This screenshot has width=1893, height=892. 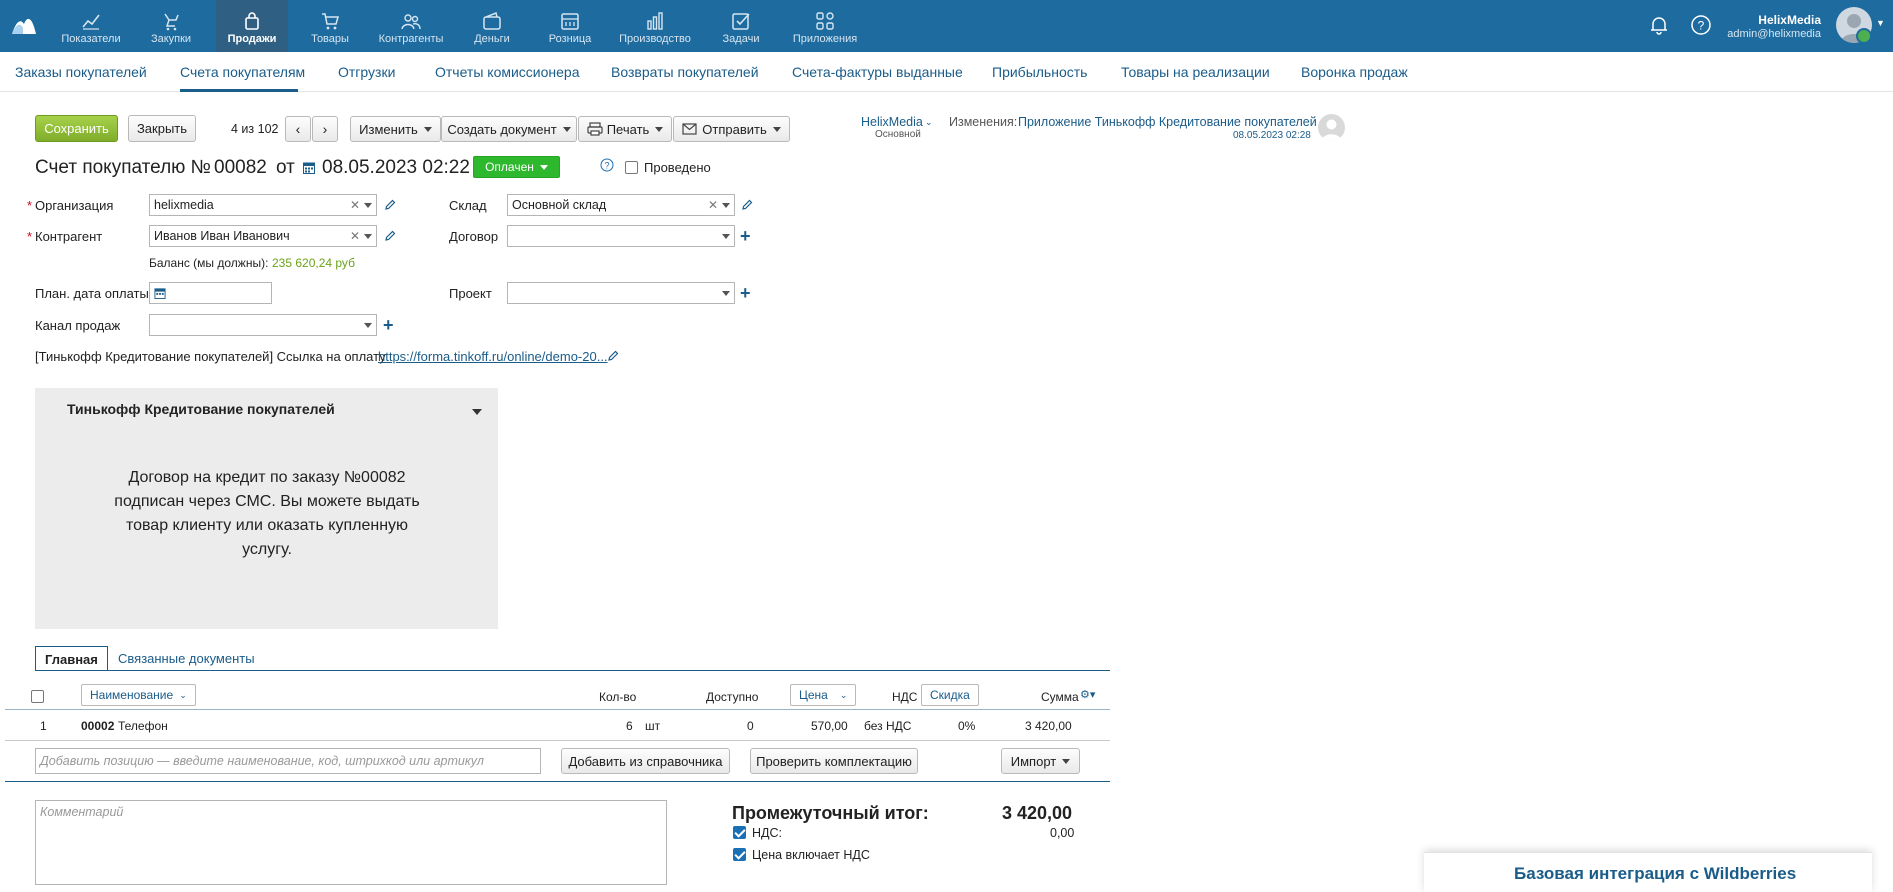 What do you see at coordinates (877, 72) in the screenshot?
I see `subnav-issued-invoices: Счета-фактуры выданные` at bounding box center [877, 72].